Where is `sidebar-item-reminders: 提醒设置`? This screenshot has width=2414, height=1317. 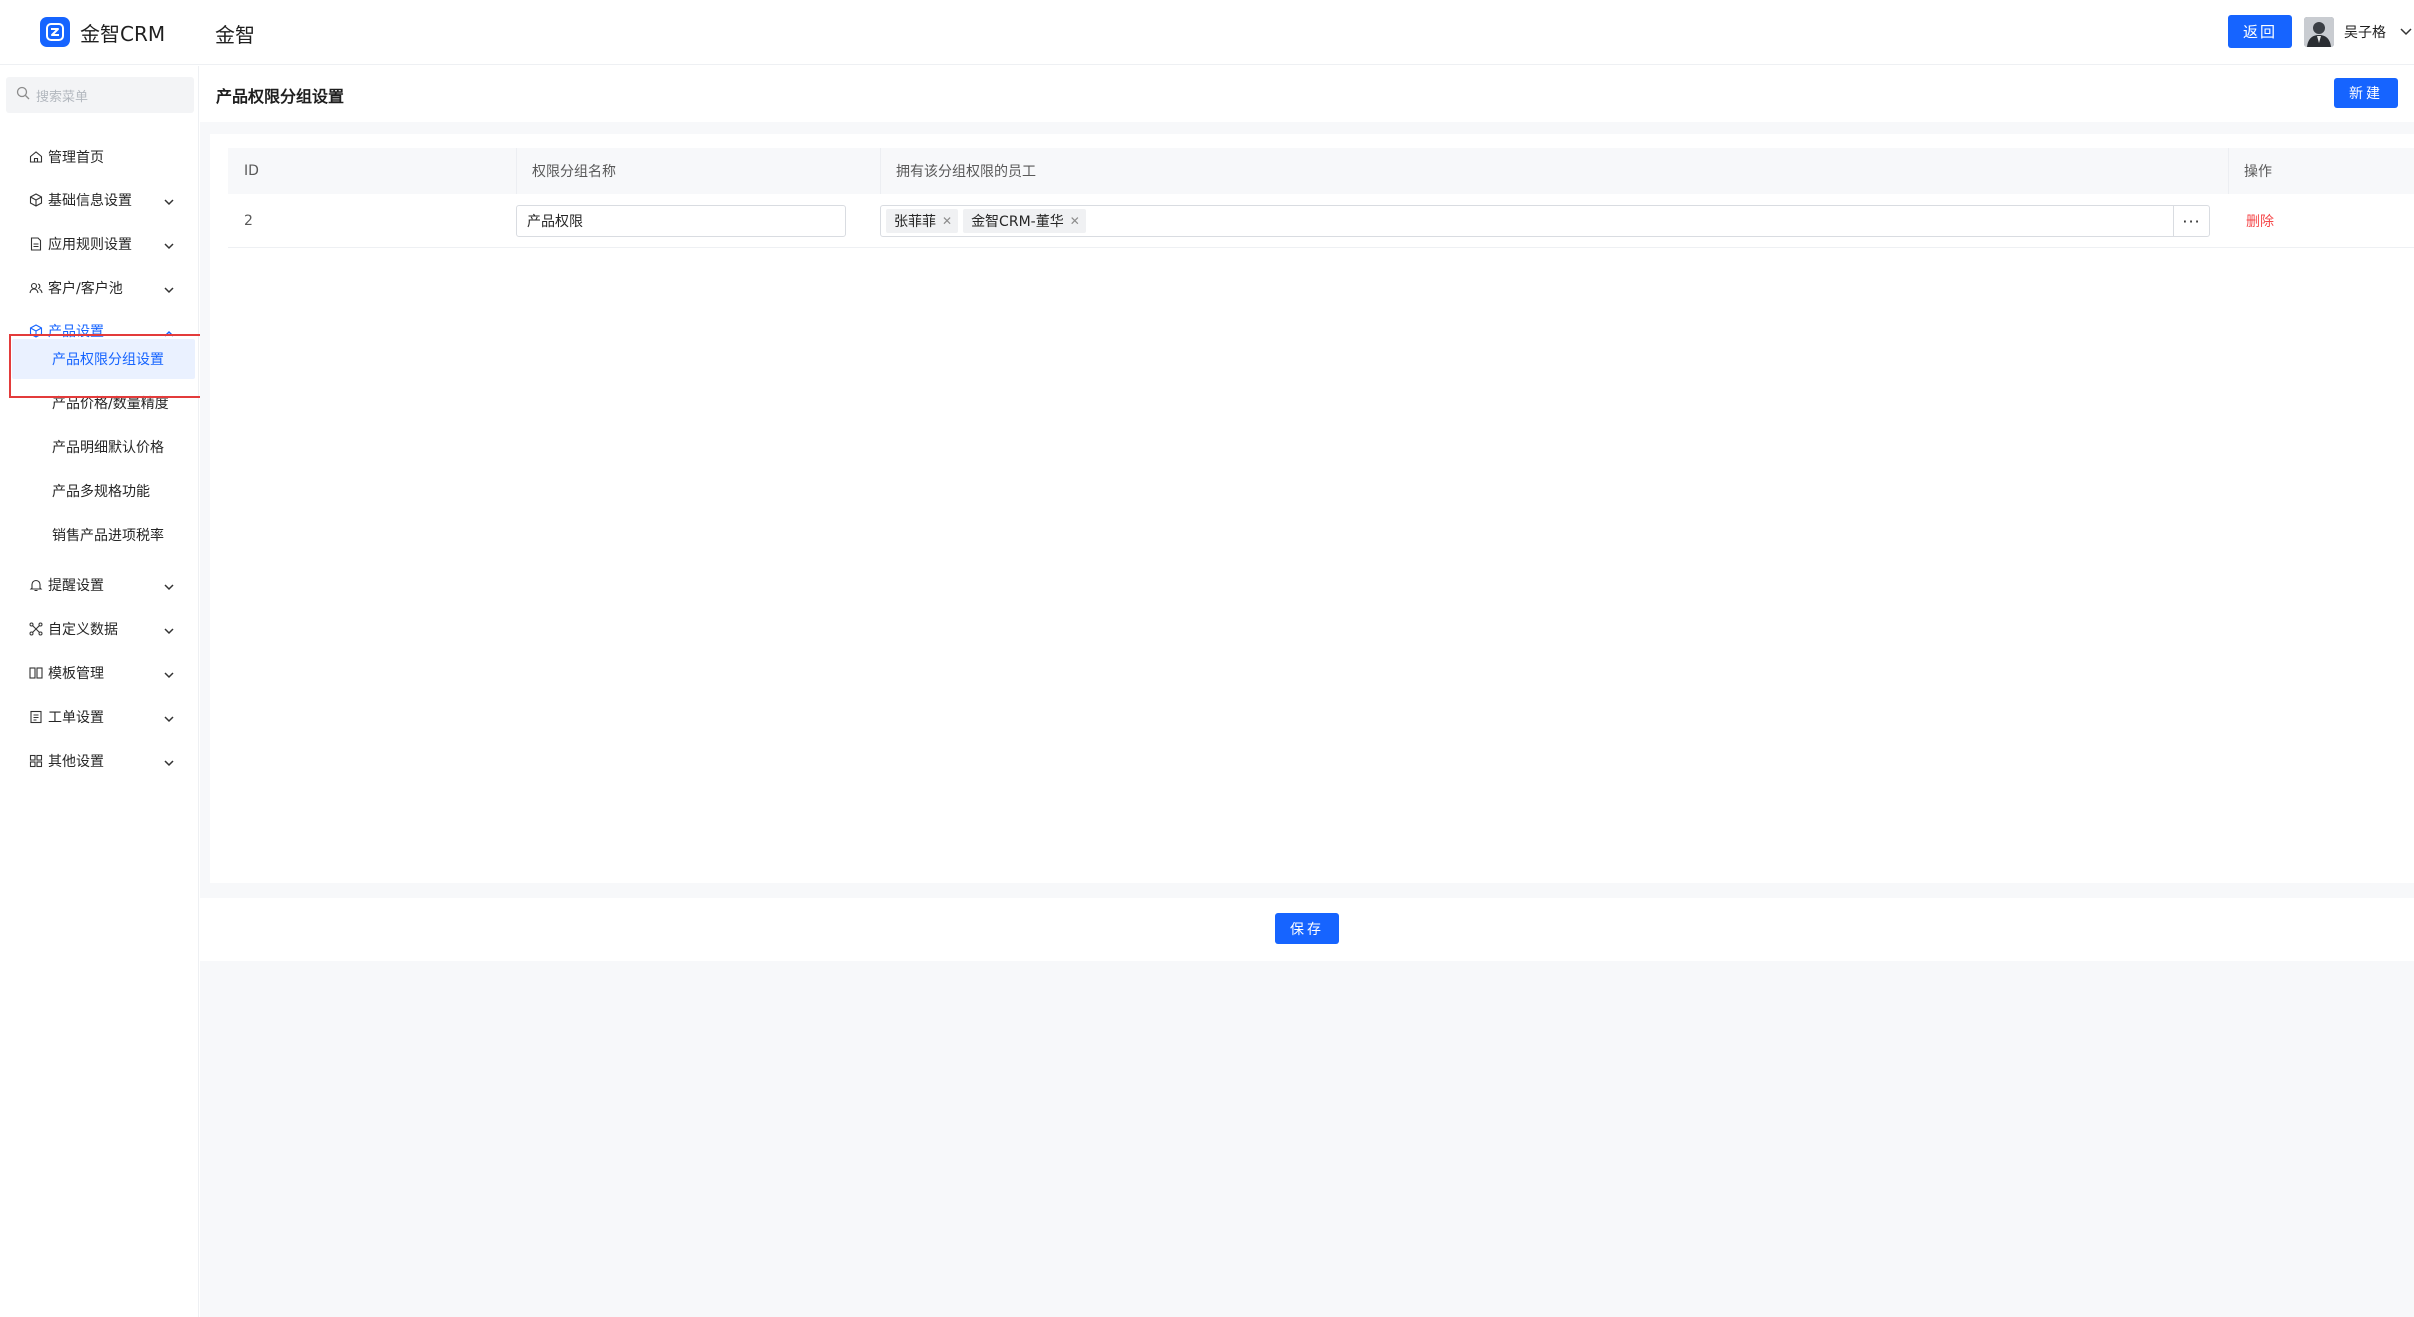 sidebar-item-reminders: 提醒设置 is located at coordinates (99, 585).